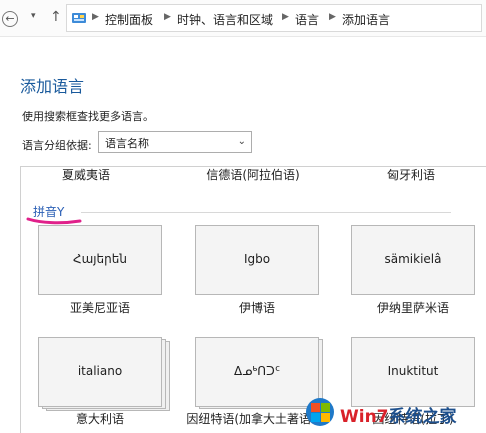  I want to click on native-name: italiano, so click(100, 371).